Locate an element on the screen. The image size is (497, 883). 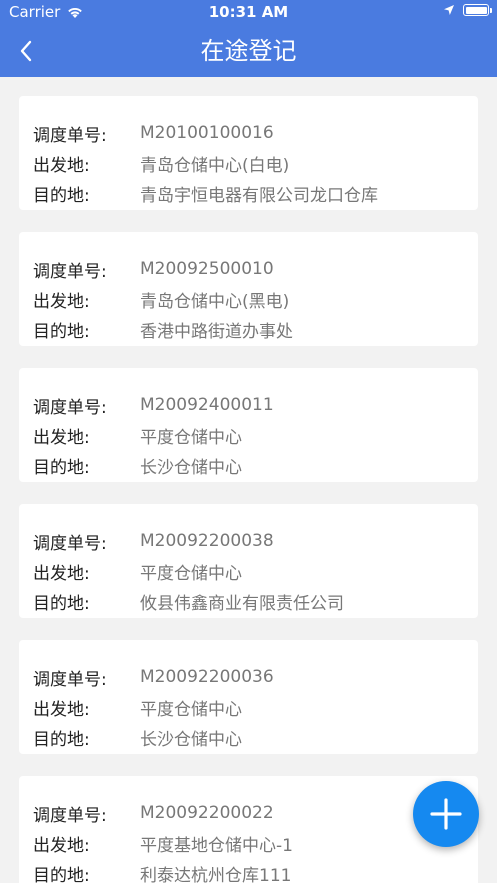
destination-value: 青岛宇恒电器有限公司龙口仓库 is located at coordinates (259, 195).